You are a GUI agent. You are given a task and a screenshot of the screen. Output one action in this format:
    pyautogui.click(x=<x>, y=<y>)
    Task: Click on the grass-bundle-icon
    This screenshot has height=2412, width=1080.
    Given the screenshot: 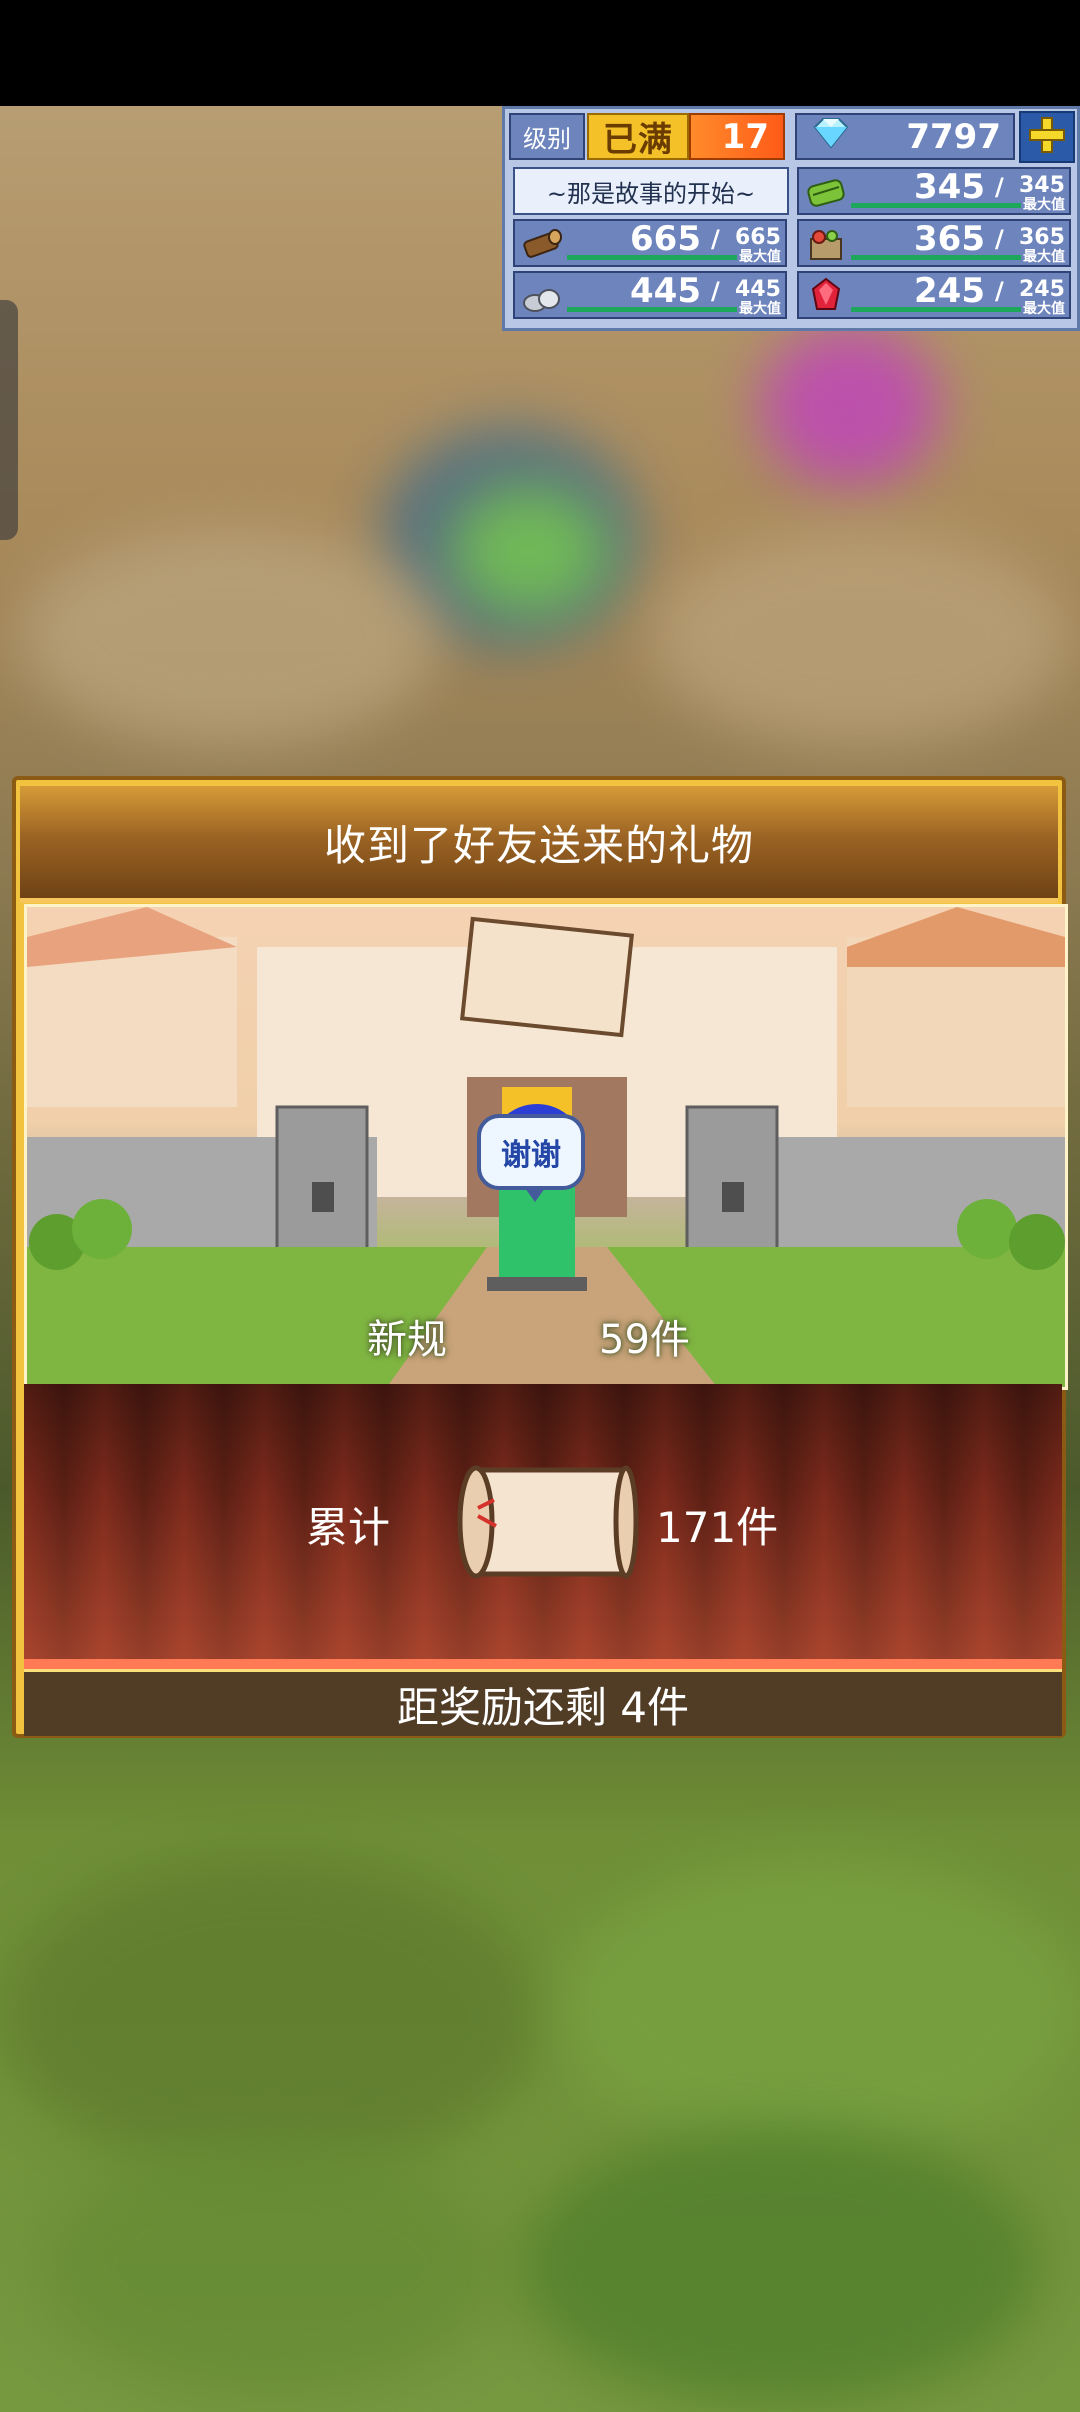 What is the action you would take?
    pyautogui.click(x=826, y=192)
    